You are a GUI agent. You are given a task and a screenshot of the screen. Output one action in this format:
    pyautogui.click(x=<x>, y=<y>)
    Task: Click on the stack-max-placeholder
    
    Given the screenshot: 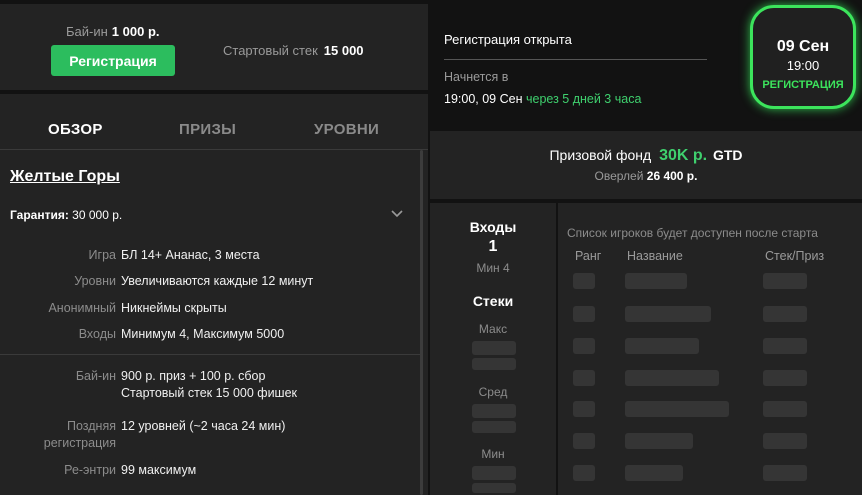 What is the action you would take?
    pyautogui.click(x=494, y=348)
    